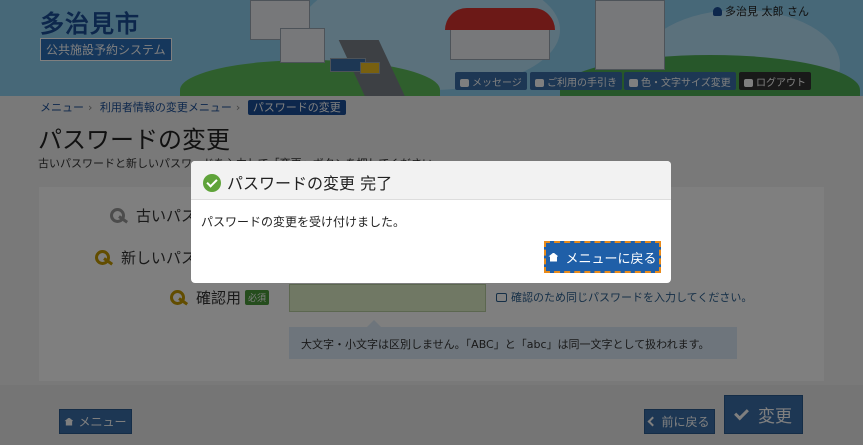 The height and width of the screenshot is (445, 863). I want to click on home-icon, so click(553, 257).